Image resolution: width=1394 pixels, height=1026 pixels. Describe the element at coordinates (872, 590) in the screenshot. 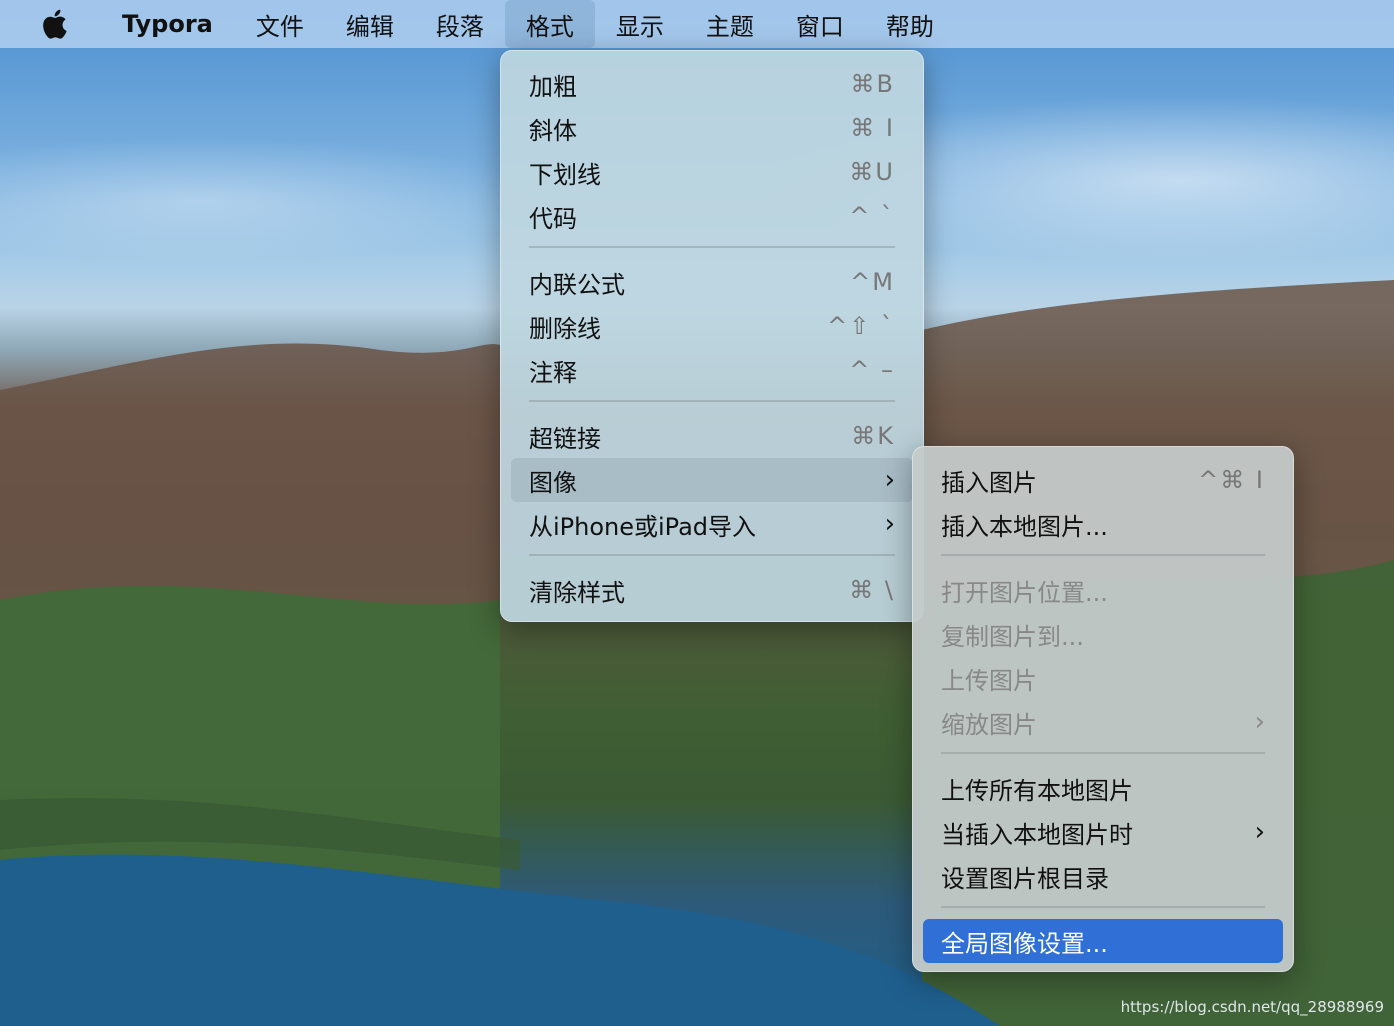

I see `shortcut-label: ⌘ \` at that location.